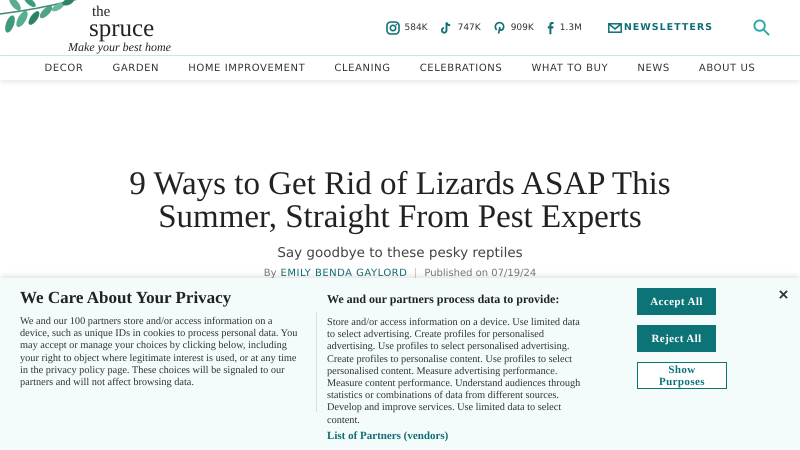 The width and height of the screenshot is (800, 450). What do you see at coordinates (270, 273) in the screenshot?
I see `byline-text: By` at bounding box center [270, 273].